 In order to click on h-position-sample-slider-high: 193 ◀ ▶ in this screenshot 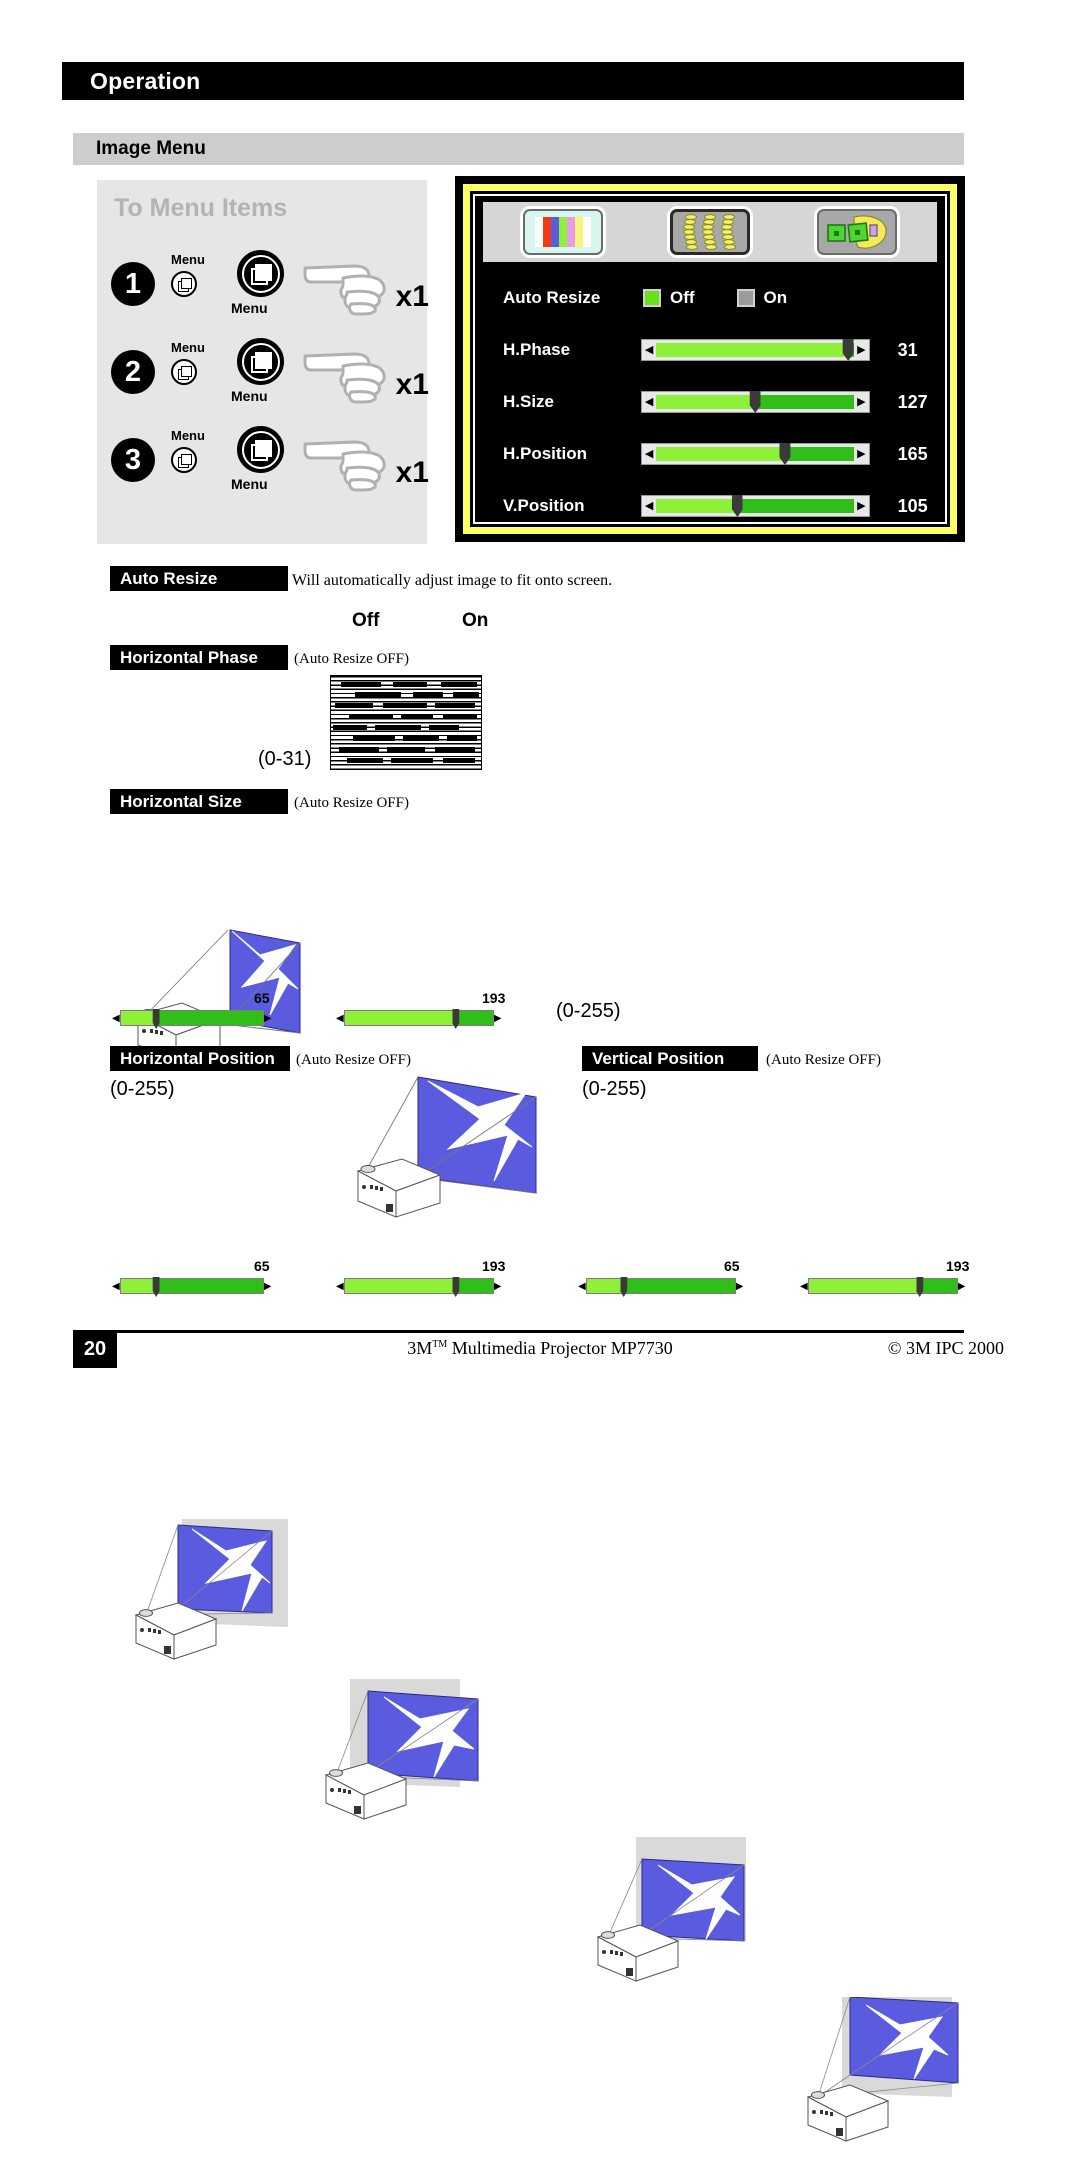, I will do `click(423, 1277)`.